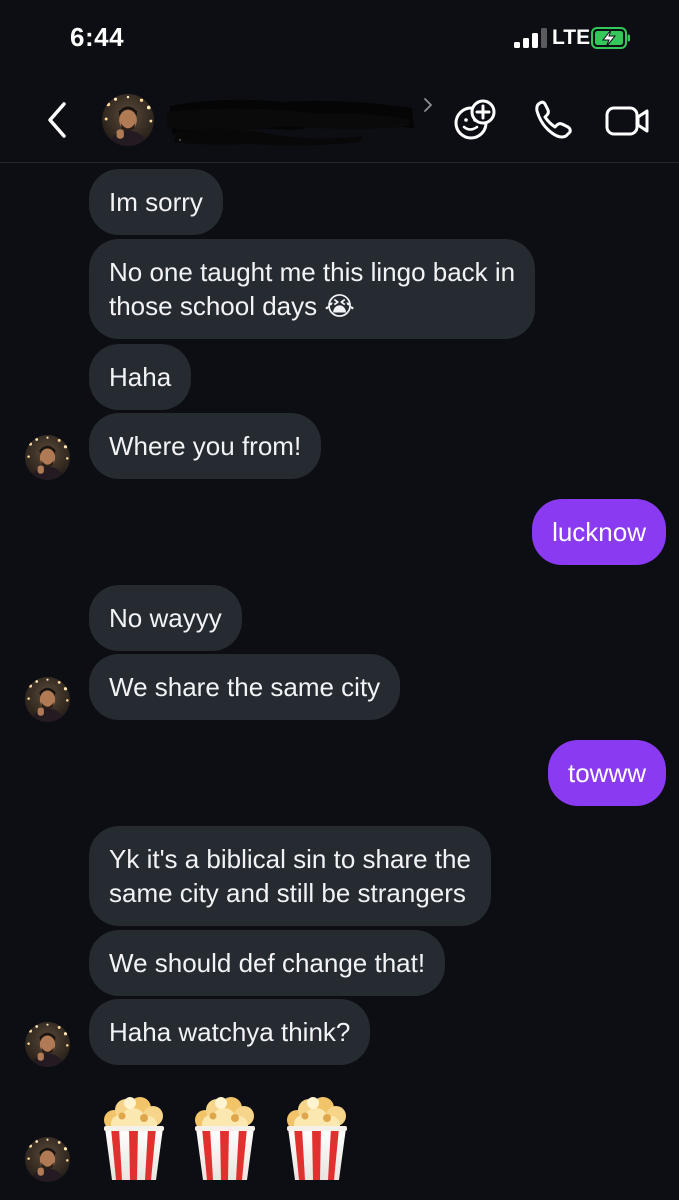  I want to click on phone-icon, so click(552, 120).